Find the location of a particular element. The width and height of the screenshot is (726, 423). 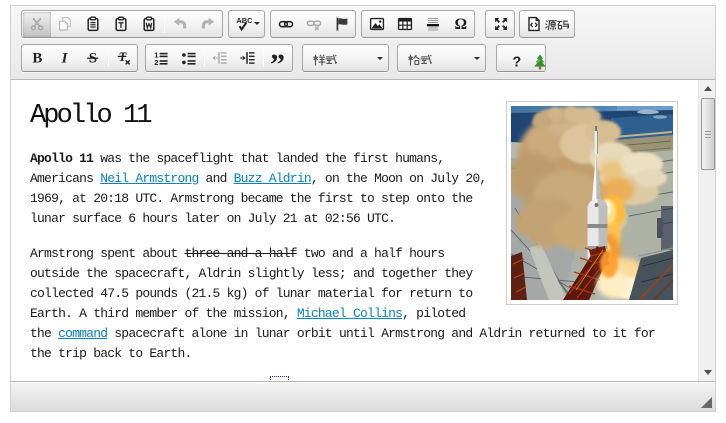

svg-text: I is located at coordinates (65, 58).